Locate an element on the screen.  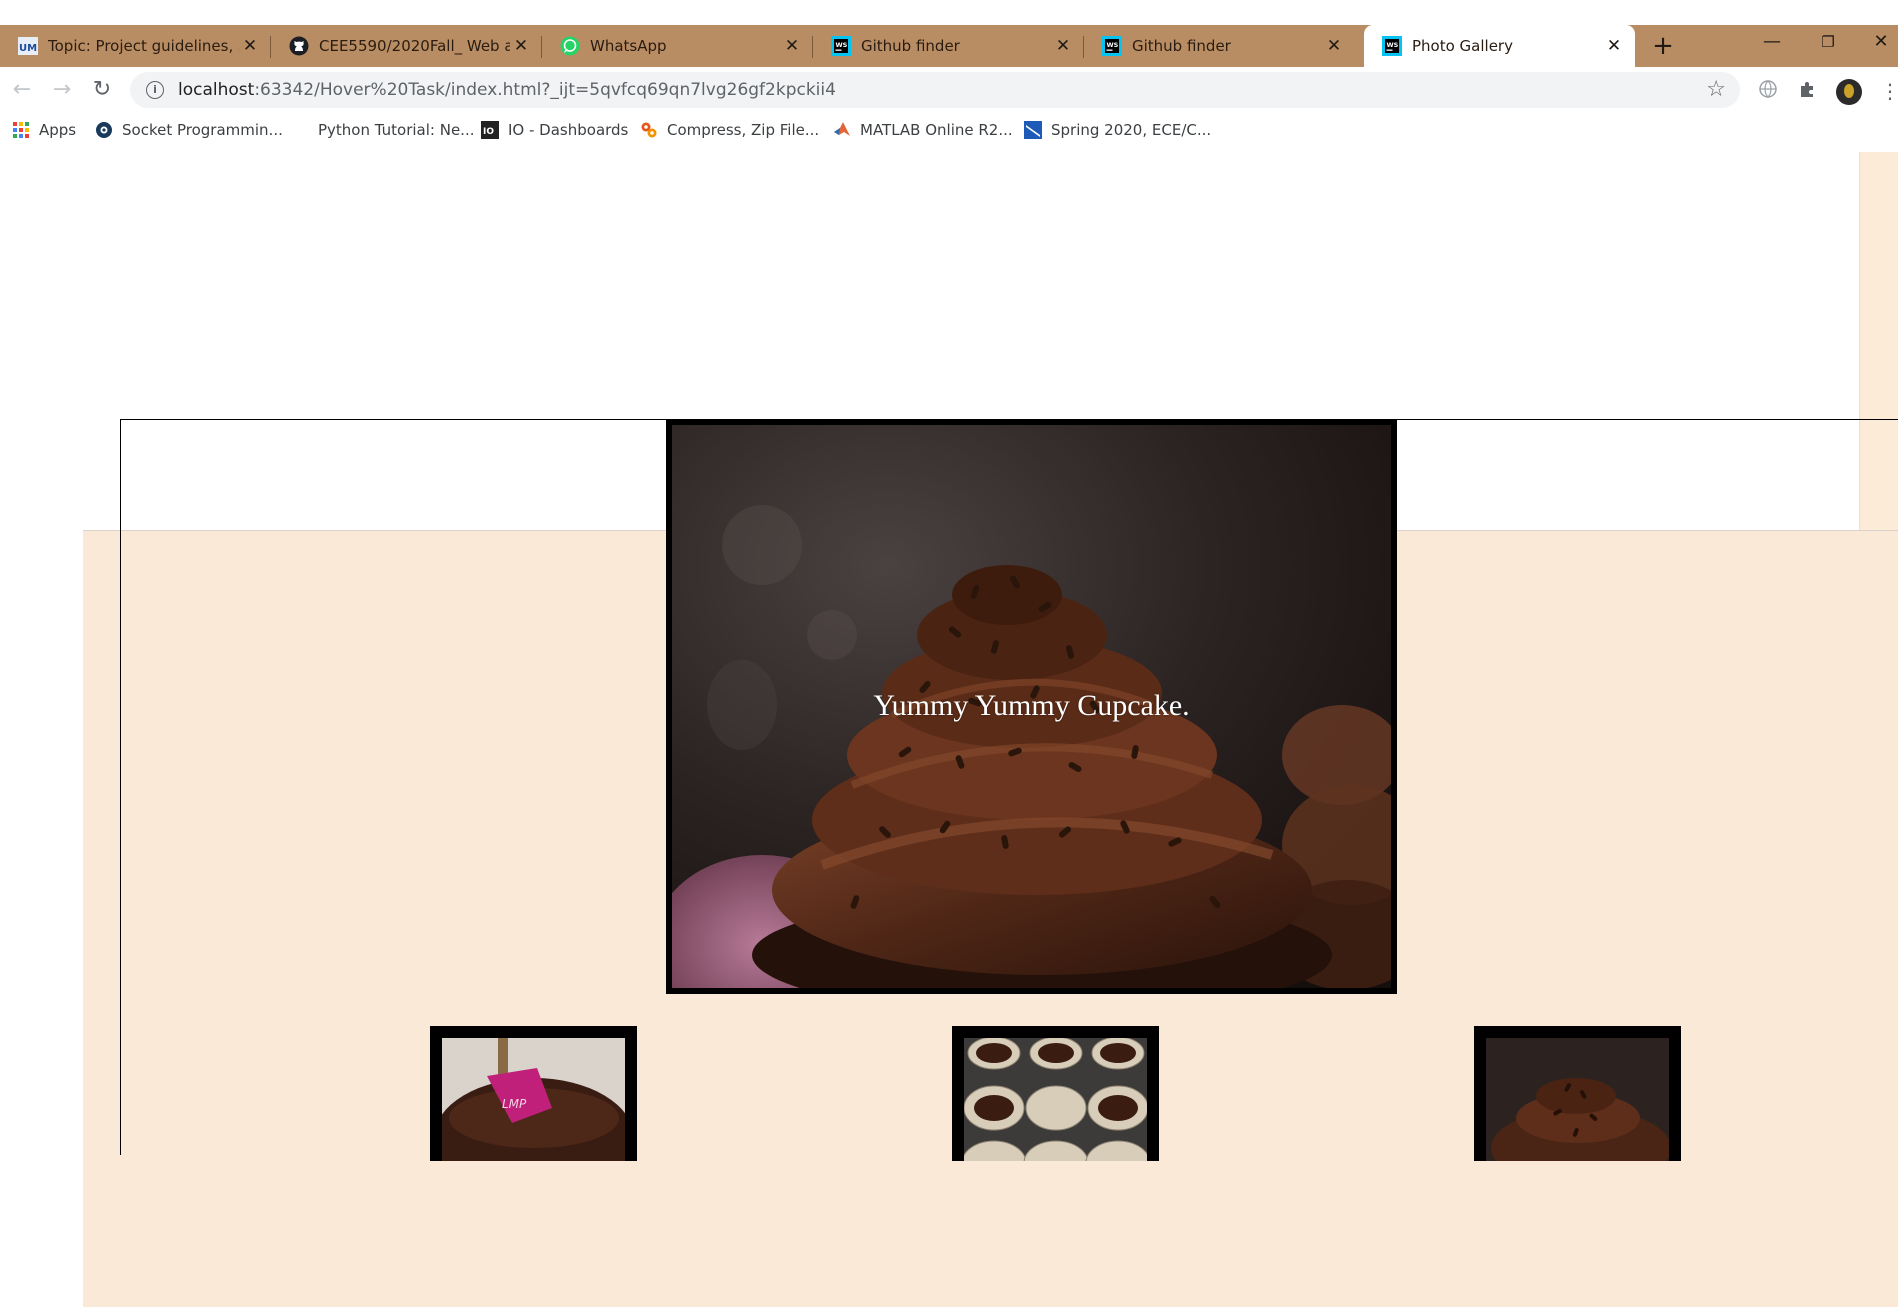
main-photo-caption: Yummy Yummy Cupcake. is located at coordinates (1031, 705).